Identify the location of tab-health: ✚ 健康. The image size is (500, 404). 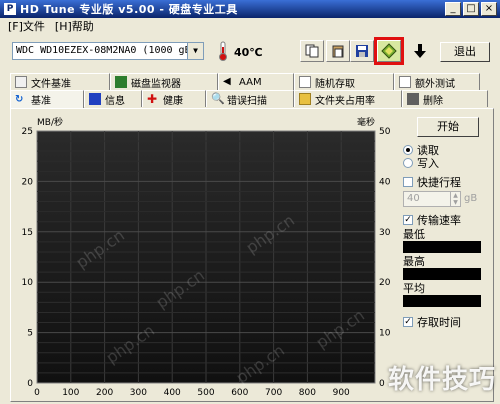
(174, 98).